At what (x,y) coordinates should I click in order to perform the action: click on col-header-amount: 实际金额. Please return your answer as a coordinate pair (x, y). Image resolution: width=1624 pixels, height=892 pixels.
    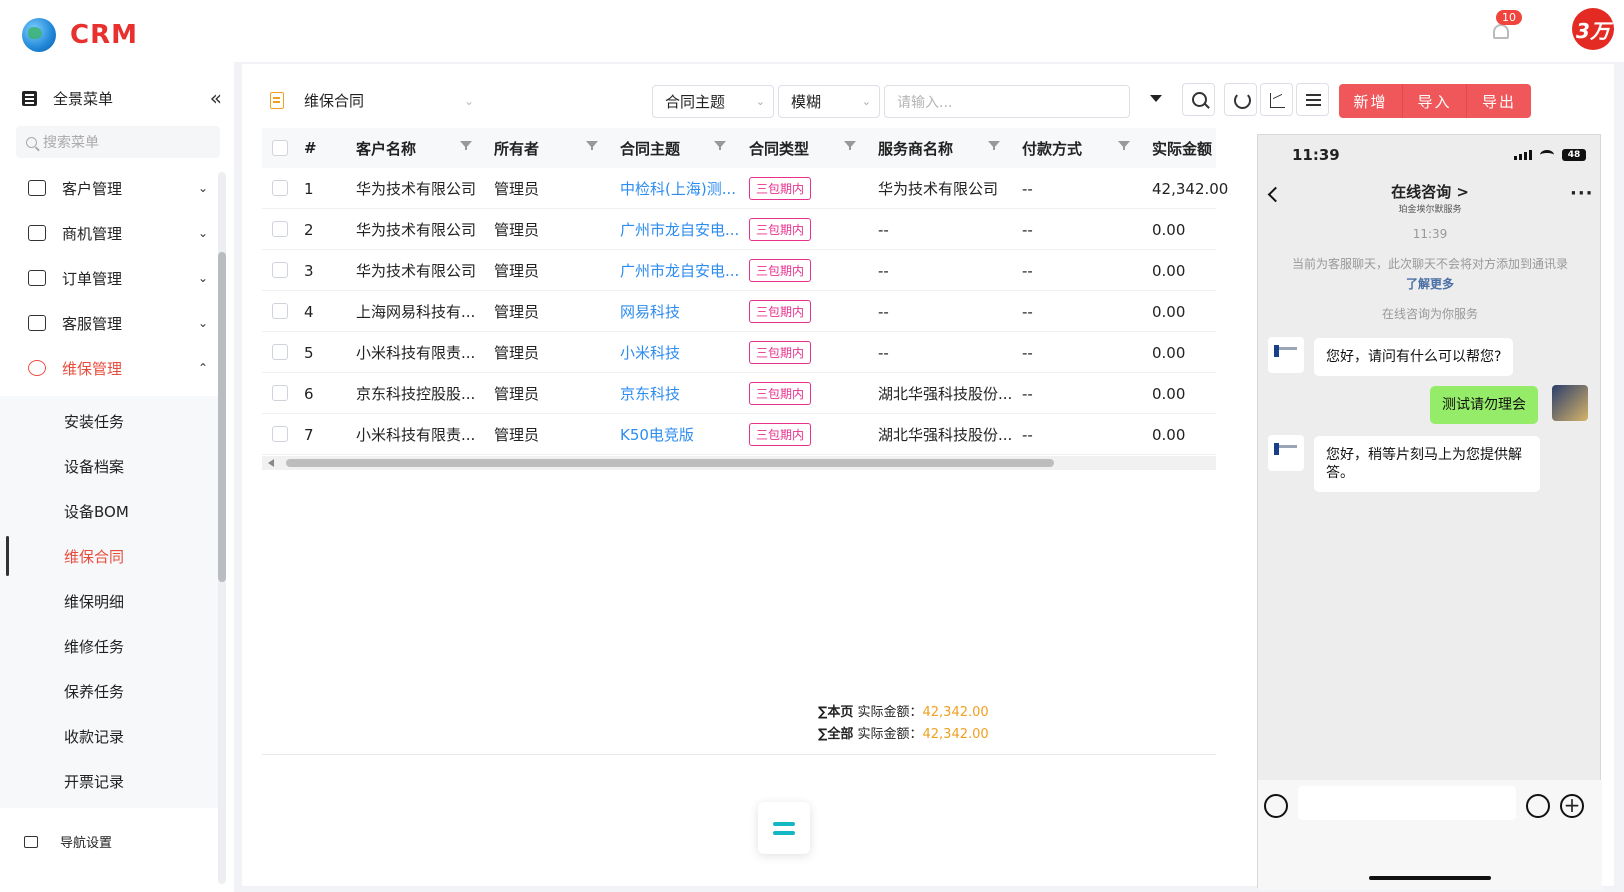
    Looking at the image, I should click on (1182, 148).